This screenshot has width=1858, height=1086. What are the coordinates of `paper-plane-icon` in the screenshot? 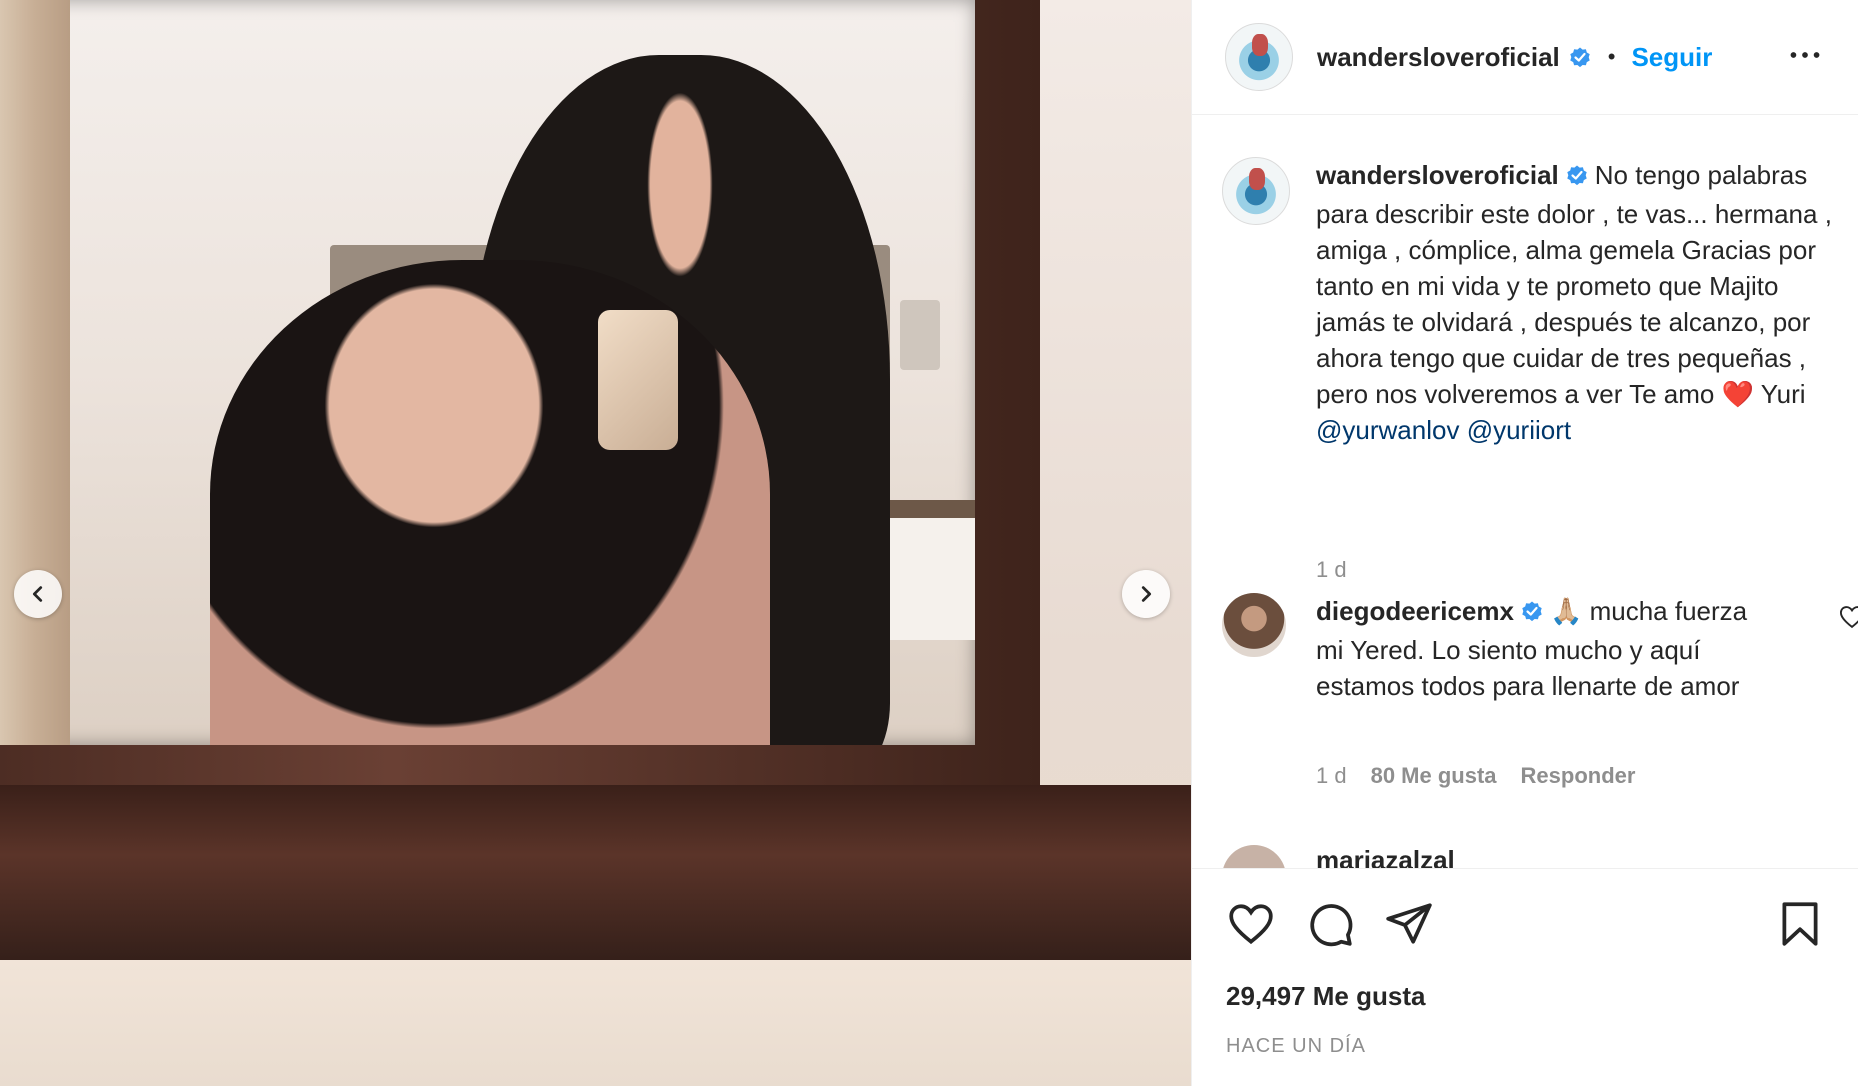 It's located at (1409, 923).